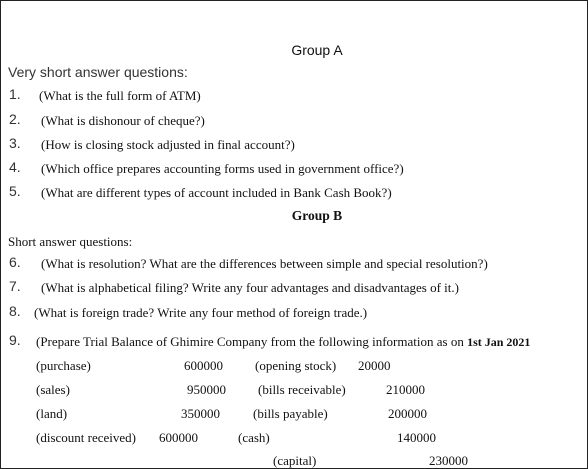  Describe the element at coordinates (53, 389) in the screenshot. I see `trial-balance-label: (sales)` at that location.